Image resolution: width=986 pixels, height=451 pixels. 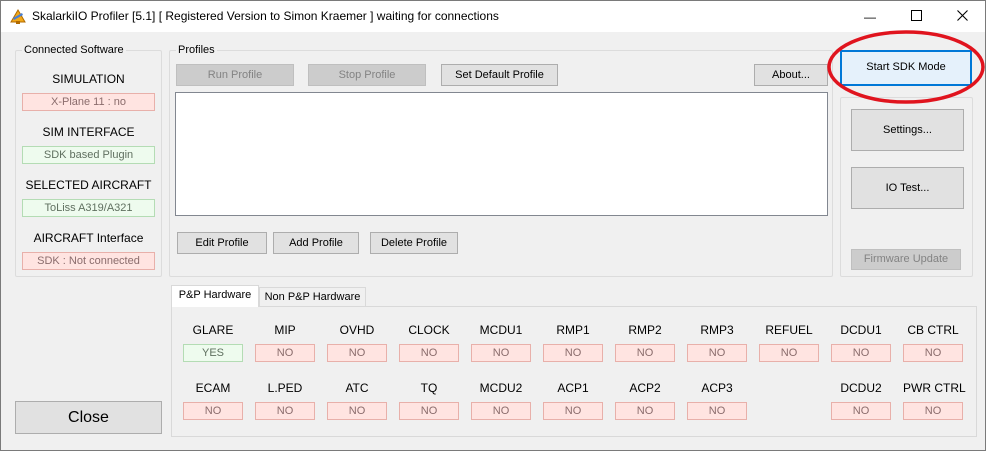 I want to click on hardware-label: L.PED, so click(x=285, y=388).